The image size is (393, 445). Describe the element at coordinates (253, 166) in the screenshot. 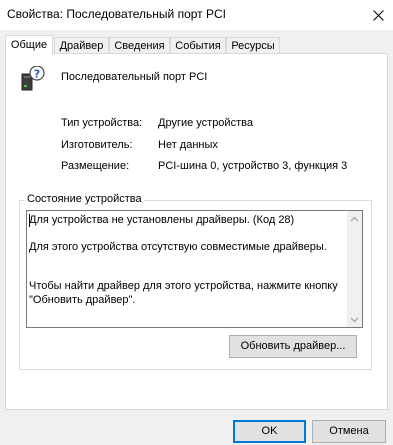

I see `location-value: PCI-шина 0, устройство 3, функция 3` at that location.